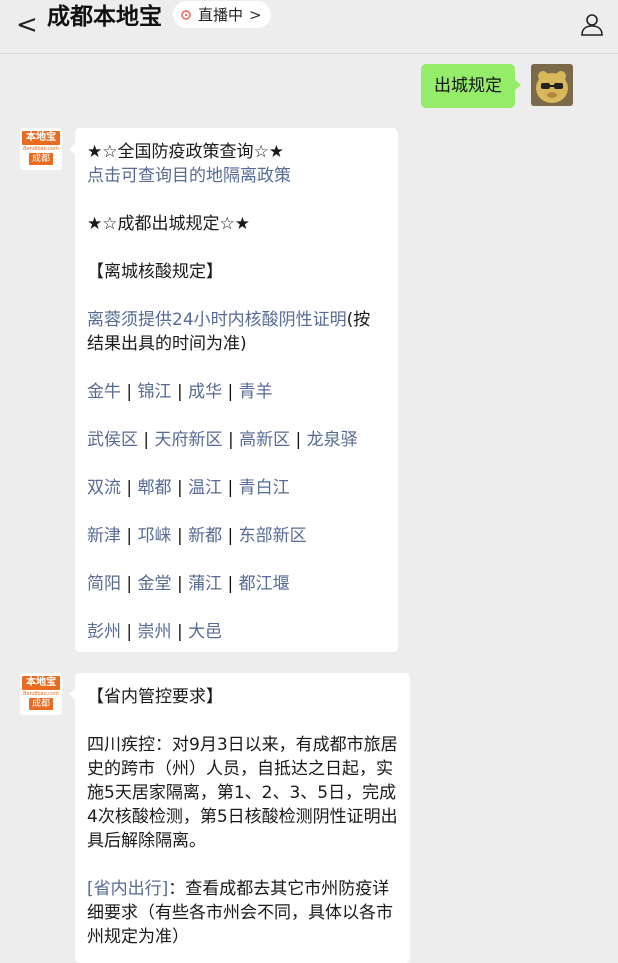 The height and width of the screenshot is (963, 618). I want to click on section-title: 【省内管控要求】, so click(155, 697).